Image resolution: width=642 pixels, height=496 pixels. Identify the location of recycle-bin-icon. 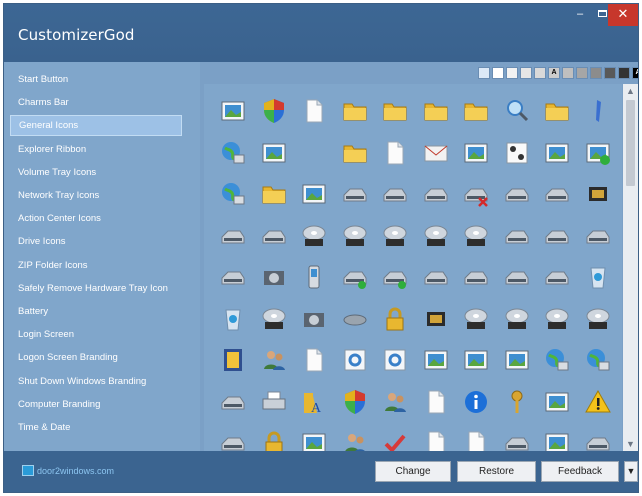
(598, 277).